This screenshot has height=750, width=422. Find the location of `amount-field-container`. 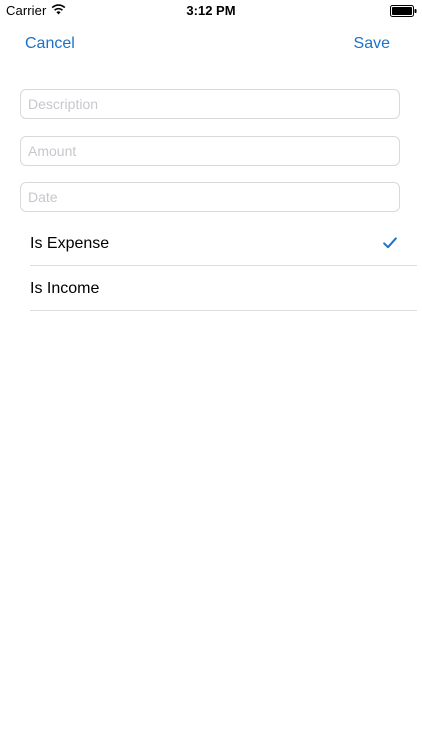

amount-field-container is located at coordinates (210, 151).